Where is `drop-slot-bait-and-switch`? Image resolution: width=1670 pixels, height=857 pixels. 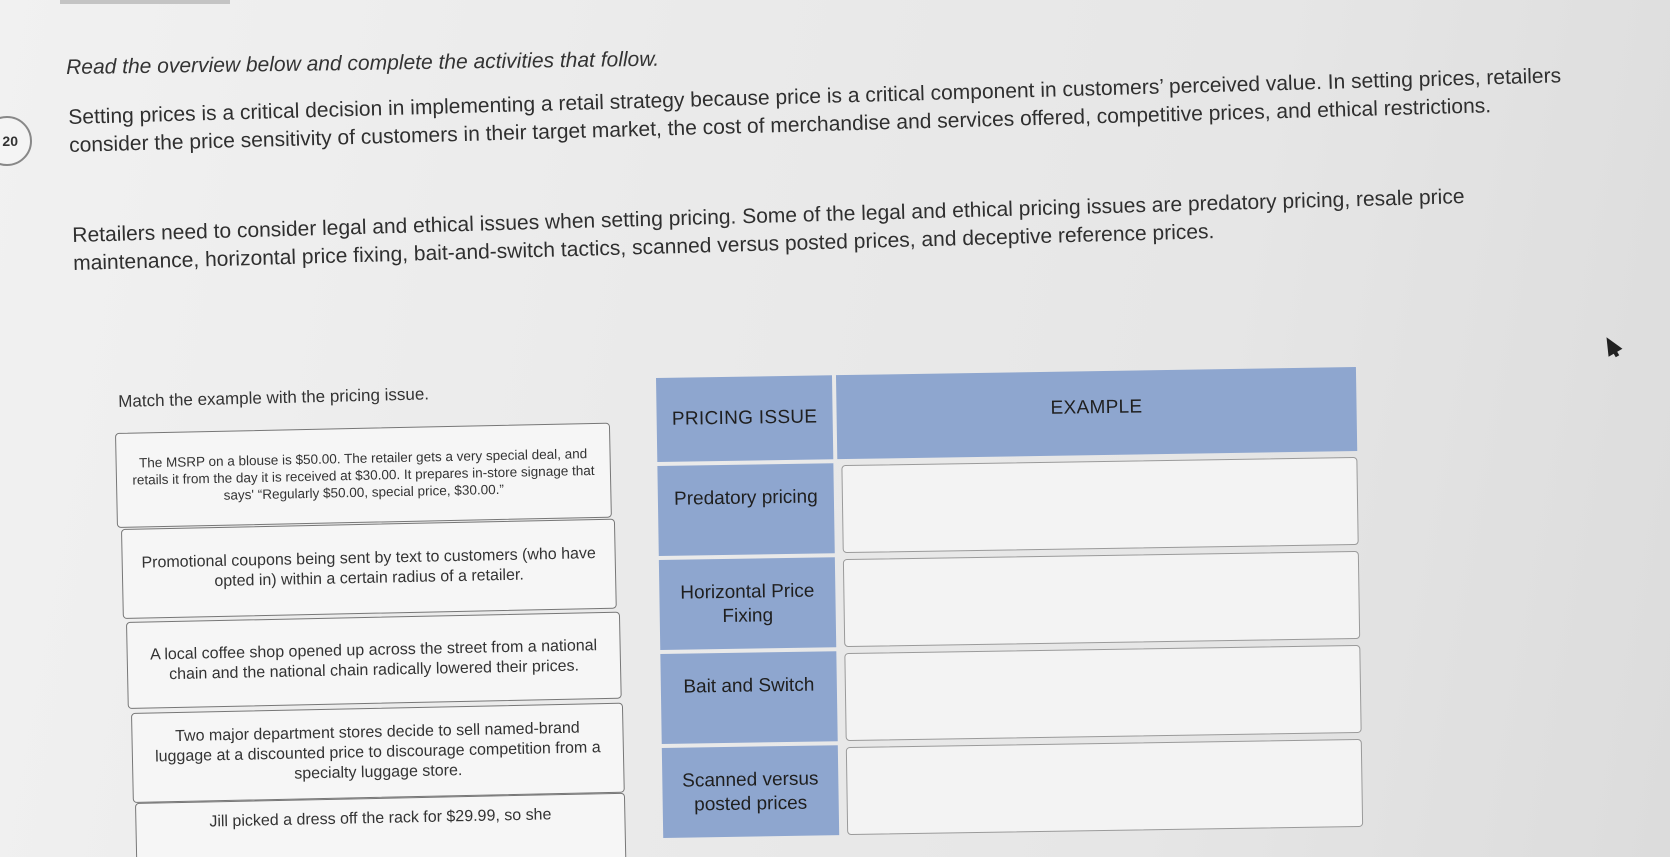
drop-slot-bait-and-switch is located at coordinates (1103, 693).